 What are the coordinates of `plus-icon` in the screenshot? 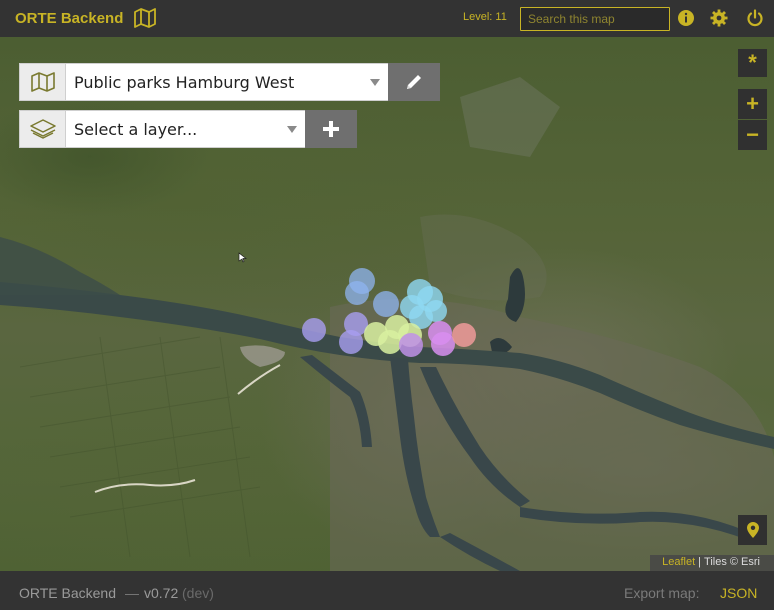 It's located at (331, 129).